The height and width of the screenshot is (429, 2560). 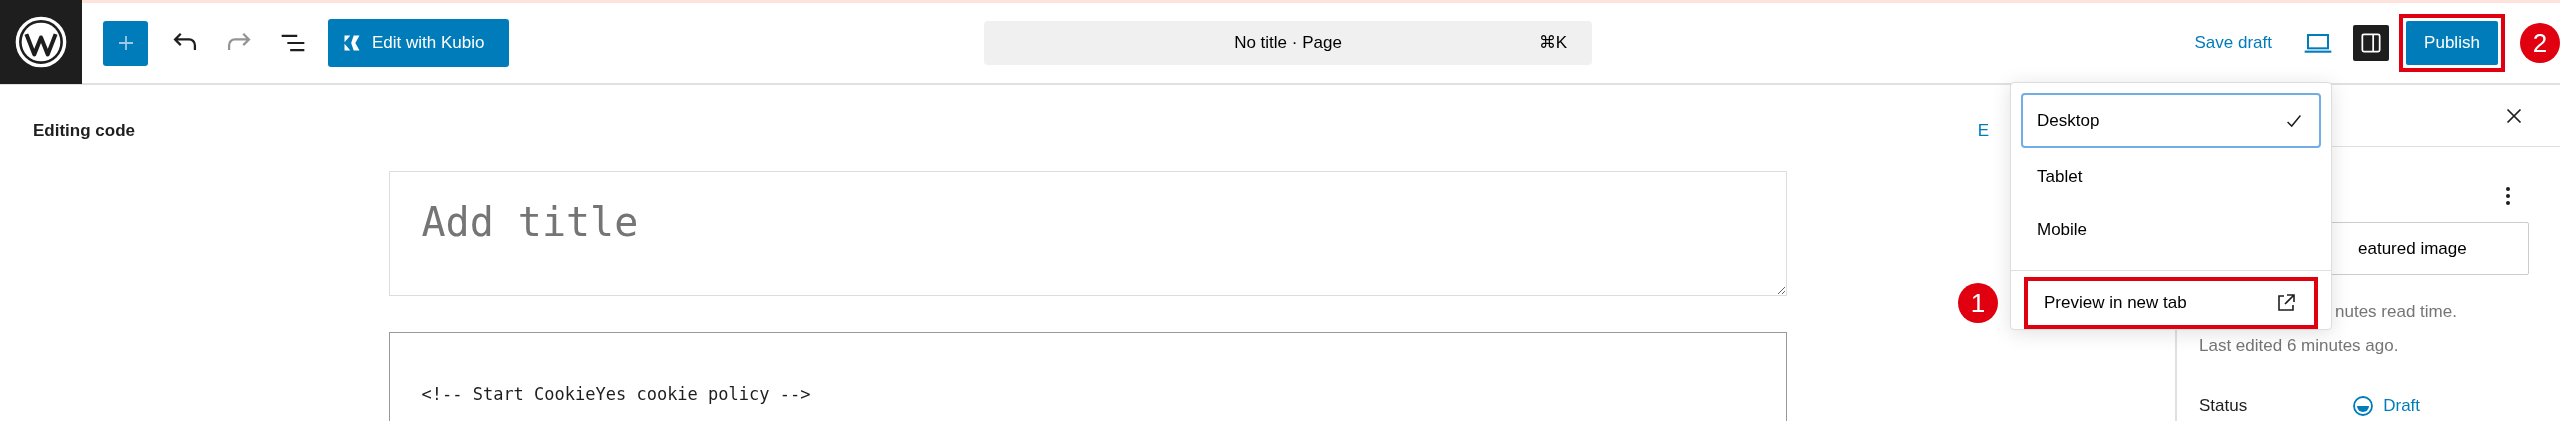 I want to click on draft-status-icon, so click(x=2363, y=405).